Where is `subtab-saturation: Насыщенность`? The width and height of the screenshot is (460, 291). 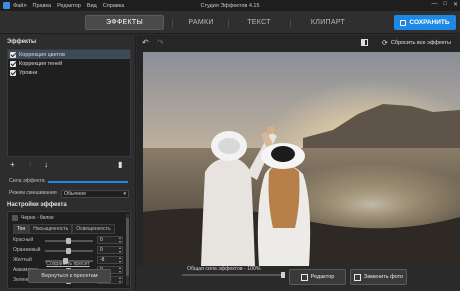
subtab-saturation: Насыщенность is located at coordinates (51, 229).